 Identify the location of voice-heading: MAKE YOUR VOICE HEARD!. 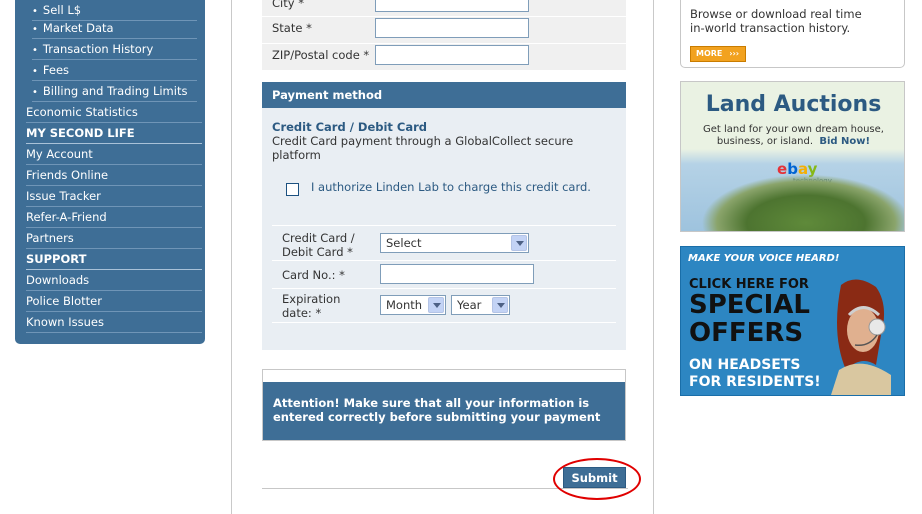
(764, 258).